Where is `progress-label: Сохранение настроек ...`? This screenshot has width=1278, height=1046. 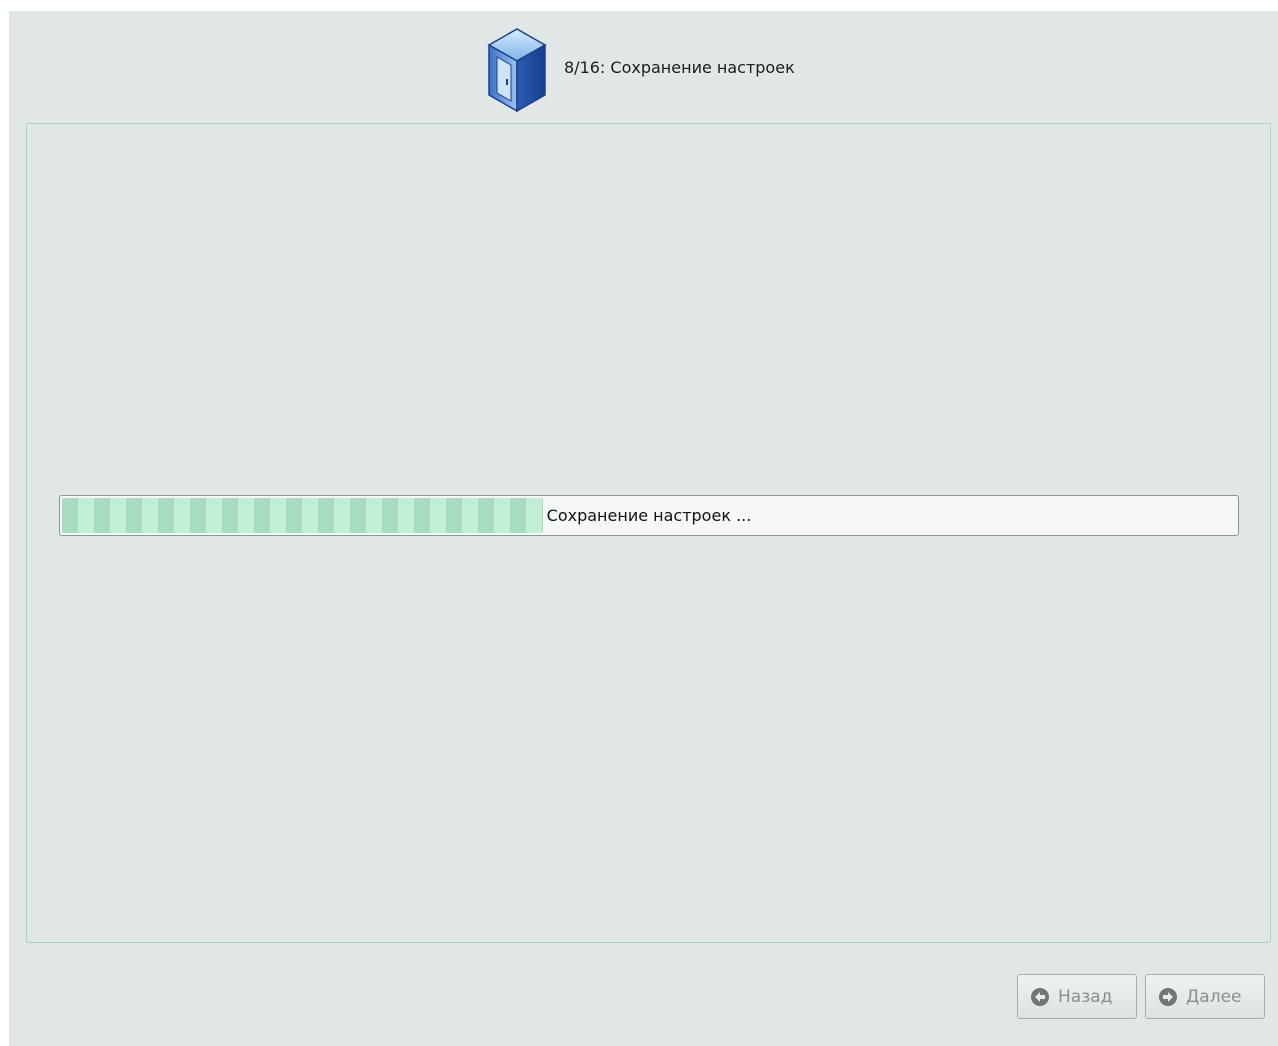
progress-label: Сохранение настроек ... is located at coordinates (649, 515).